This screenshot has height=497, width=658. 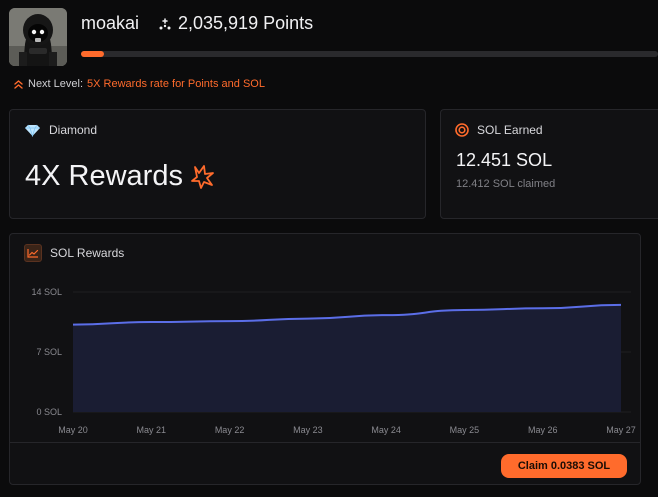 I want to click on sol-earned-title: SOL Earned, so click(x=510, y=130).